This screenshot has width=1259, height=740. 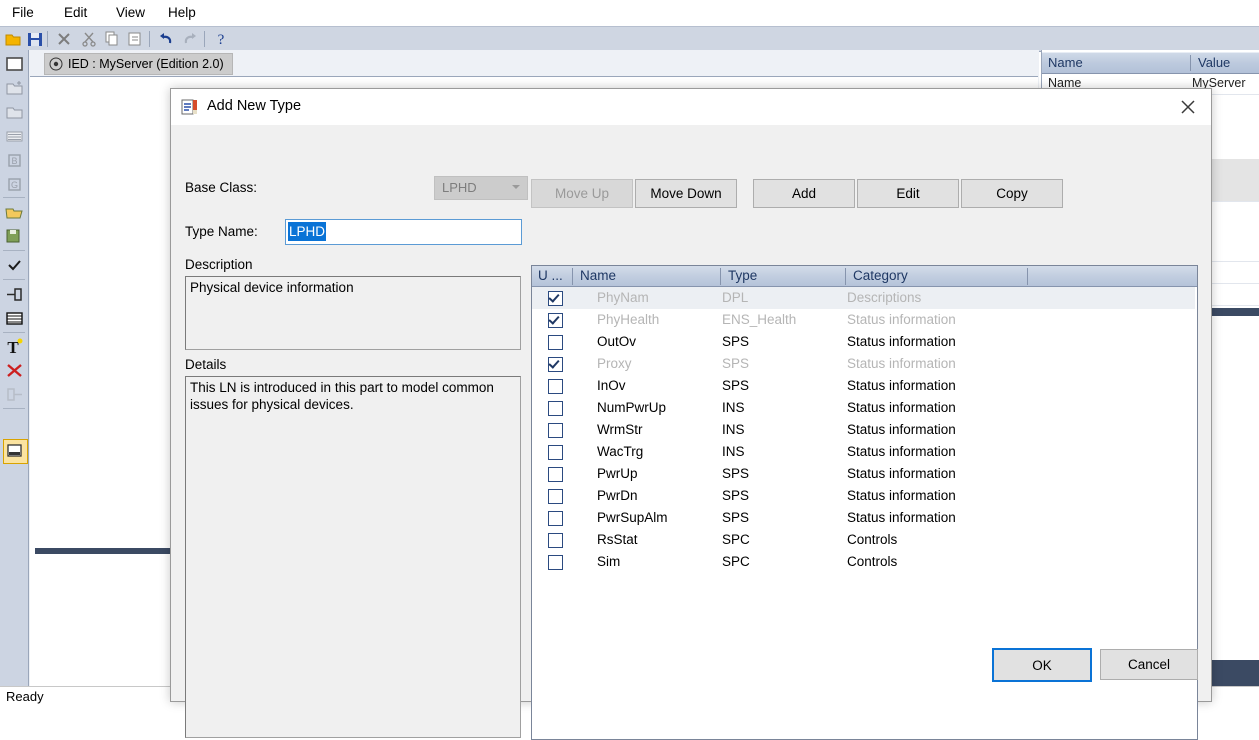 I want to click on table-row: OutOv SPS Status information, so click(x=863, y=342).